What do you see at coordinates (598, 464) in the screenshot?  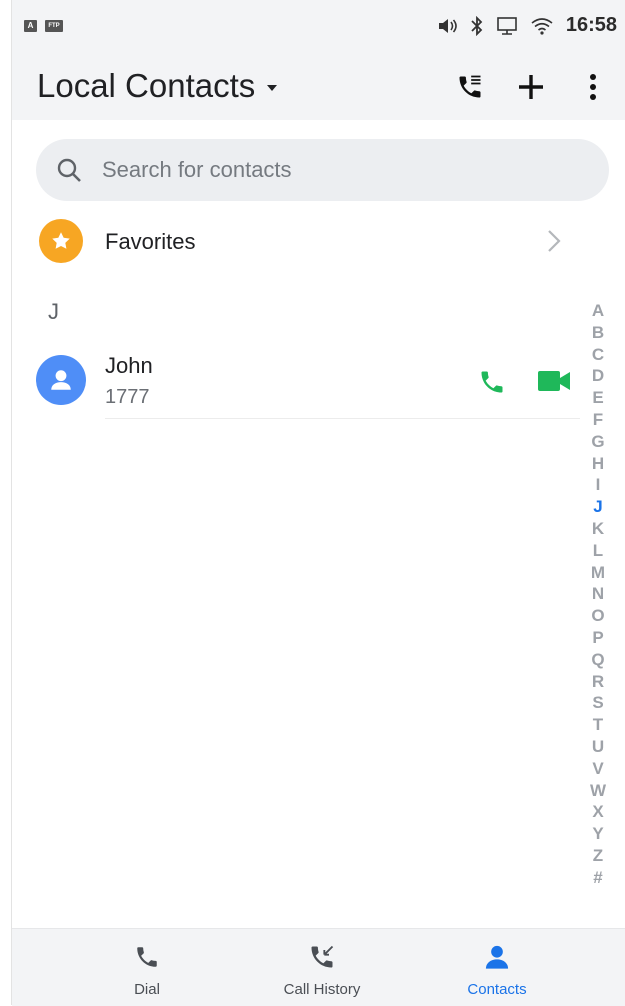 I see `alphabet-letter: H` at bounding box center [598, 464].